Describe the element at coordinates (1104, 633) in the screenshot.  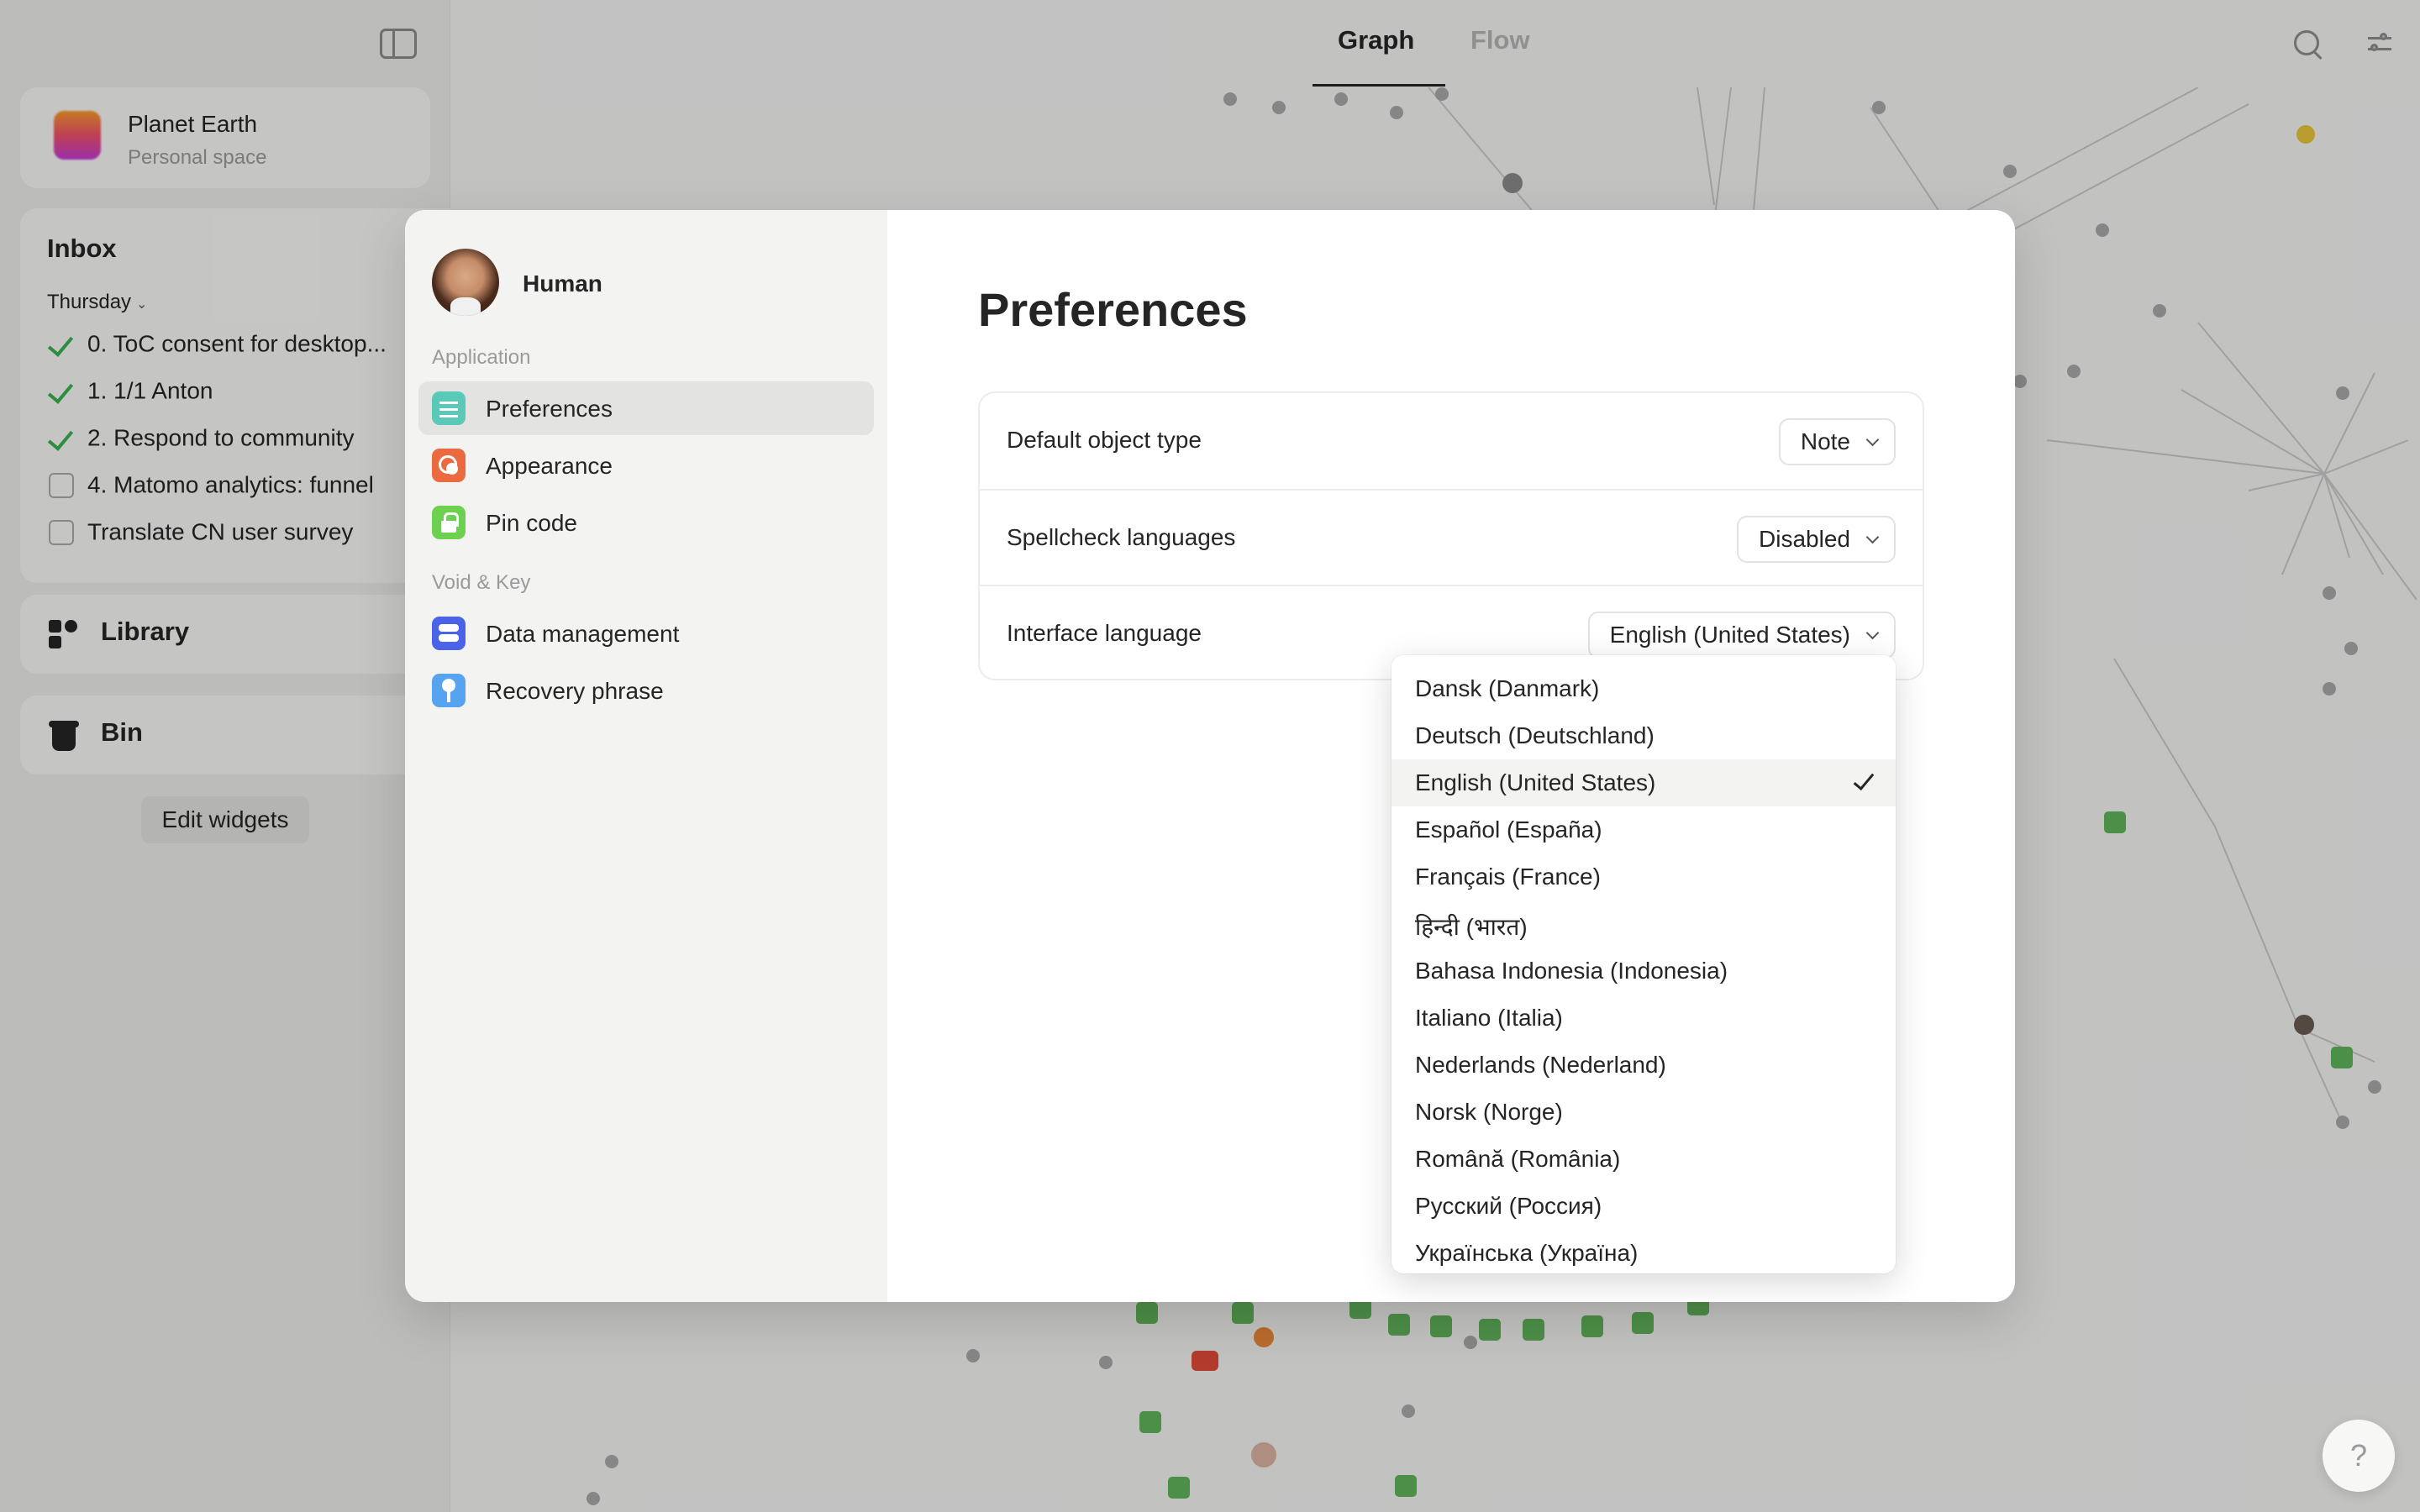
I see `setting-label: Interface language` at that location.